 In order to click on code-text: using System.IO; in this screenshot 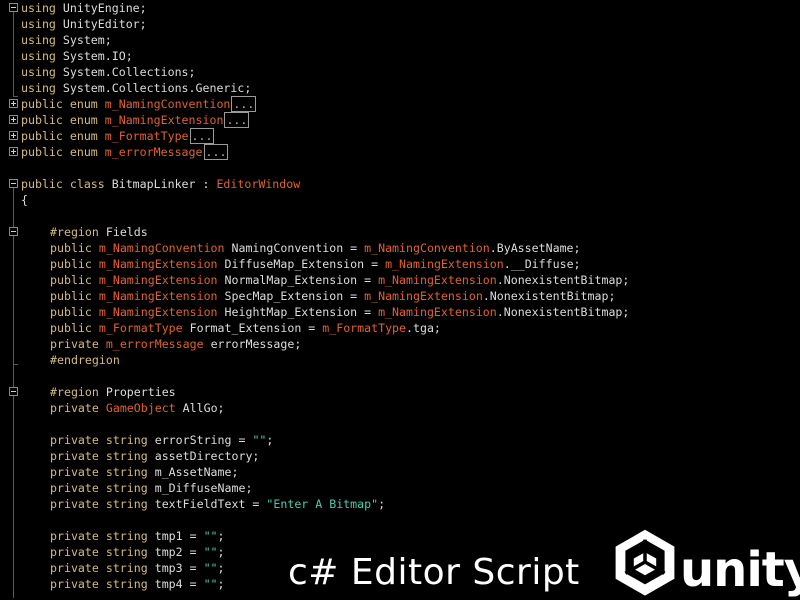, I will do `click(77, 56)`.